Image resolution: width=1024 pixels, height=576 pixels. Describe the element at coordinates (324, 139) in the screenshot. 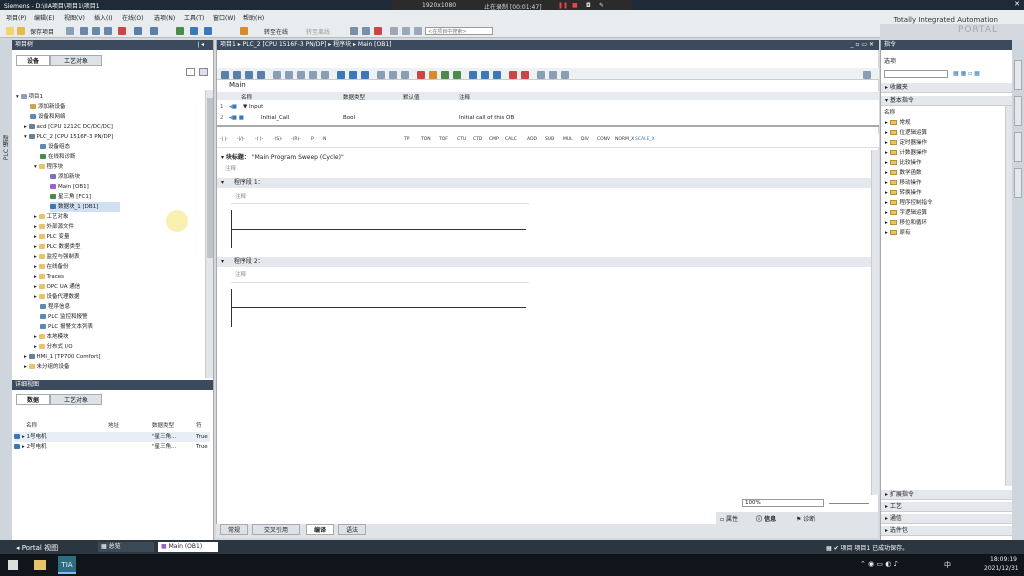

I see `instr-n: N` at that location.